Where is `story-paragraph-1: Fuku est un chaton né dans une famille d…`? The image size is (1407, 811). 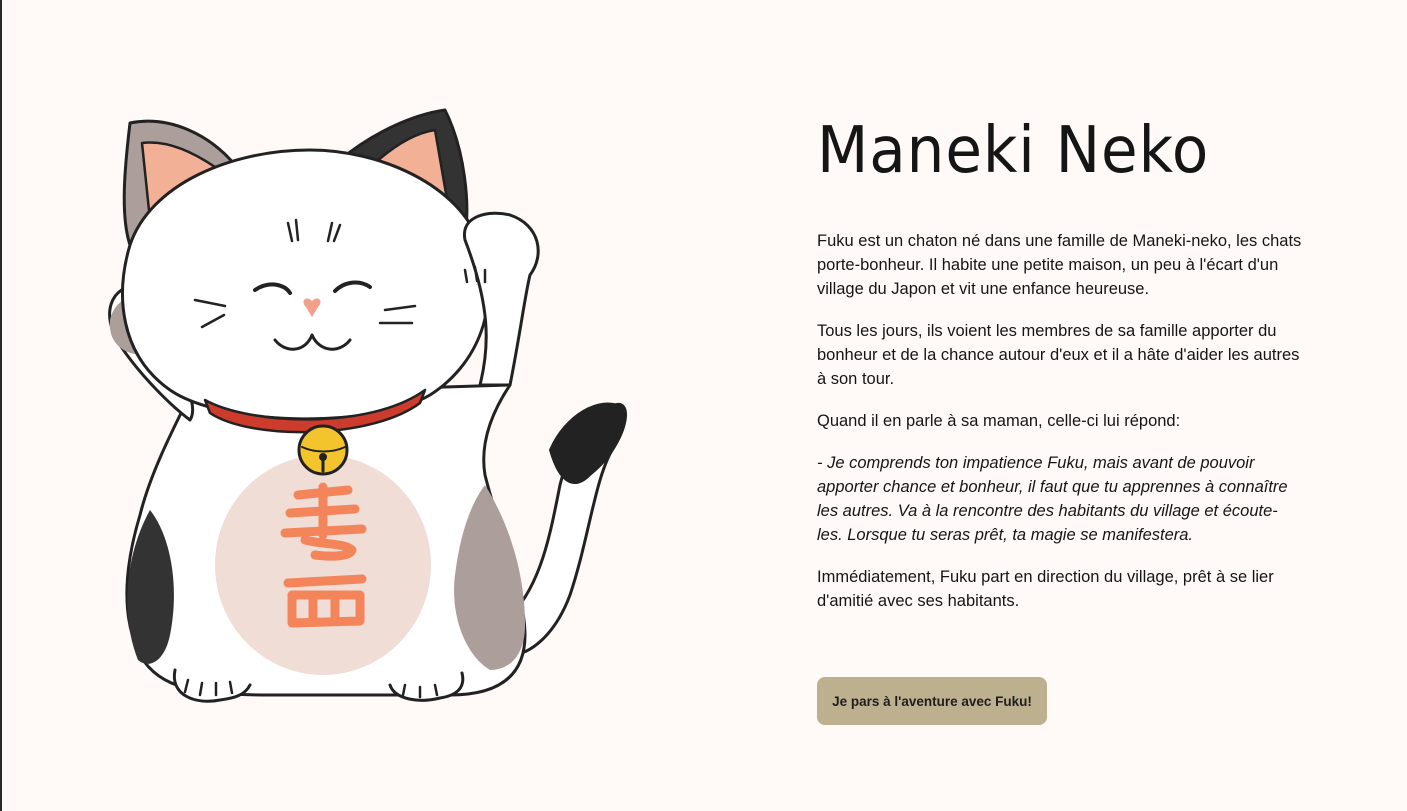
story-paragraph-1: Fuku est un chaton né dans une famille d… is located at coordinates (1059, 265).